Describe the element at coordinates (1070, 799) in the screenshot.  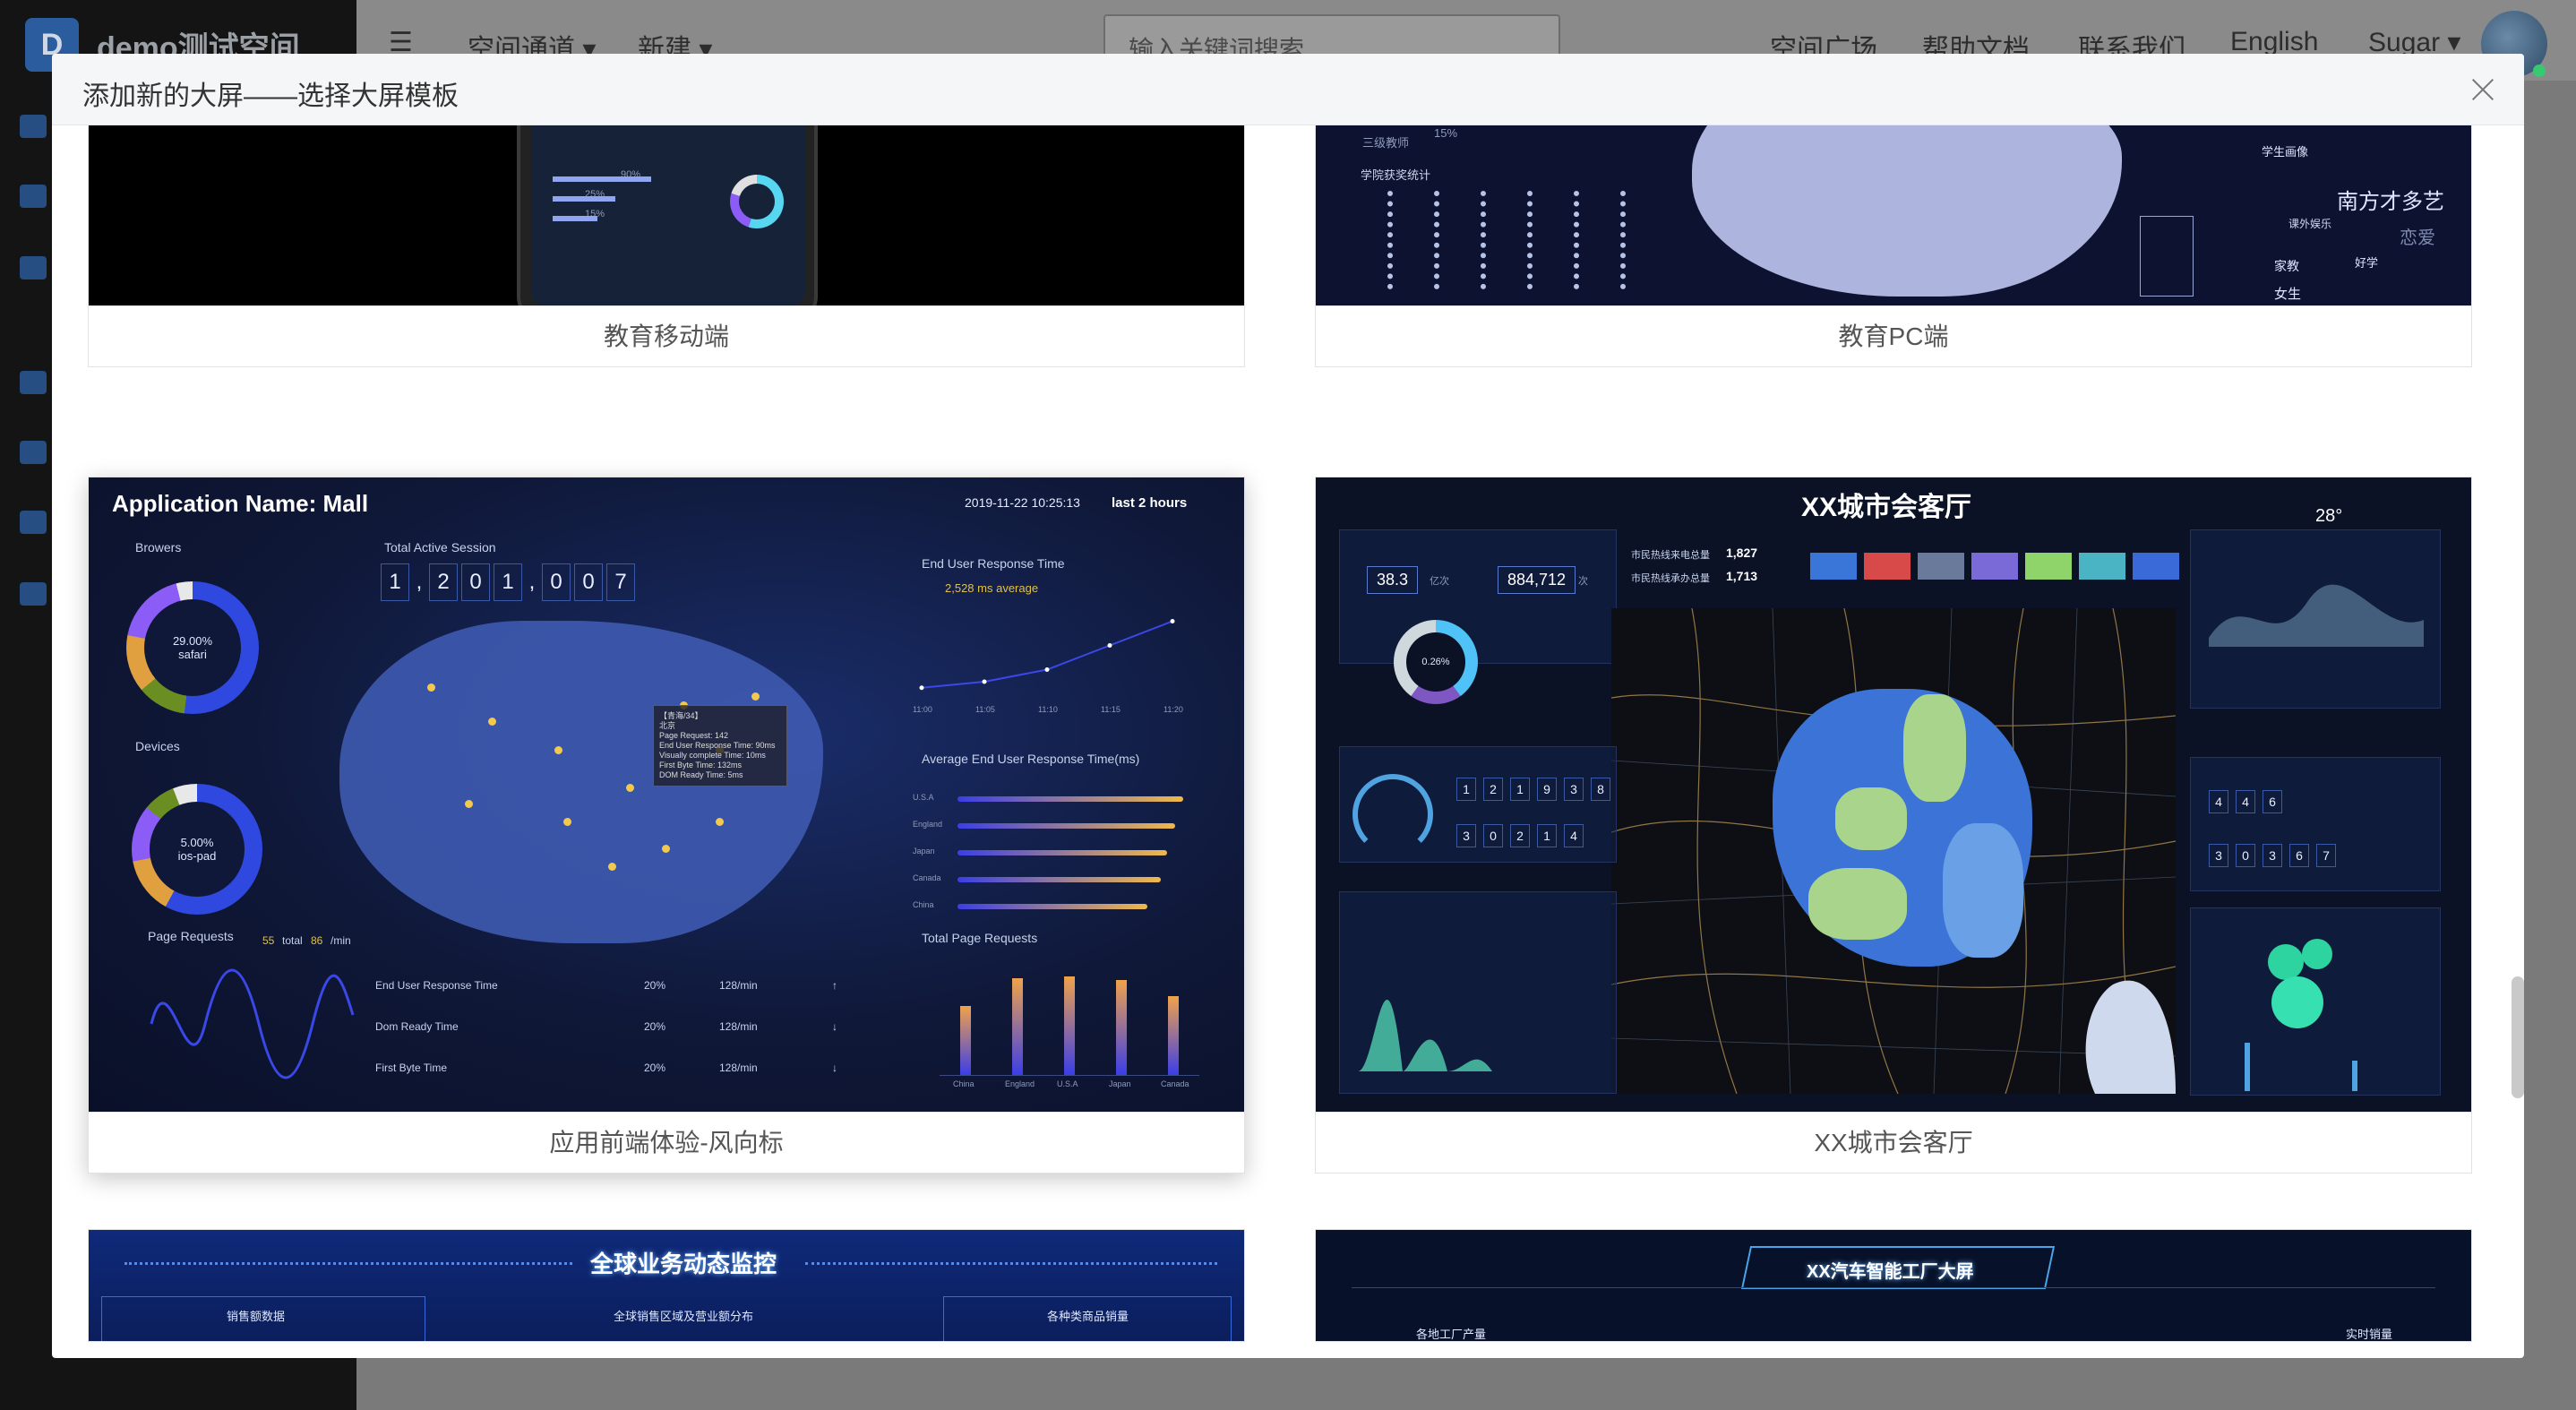
I see `hbar-usa` at that location.